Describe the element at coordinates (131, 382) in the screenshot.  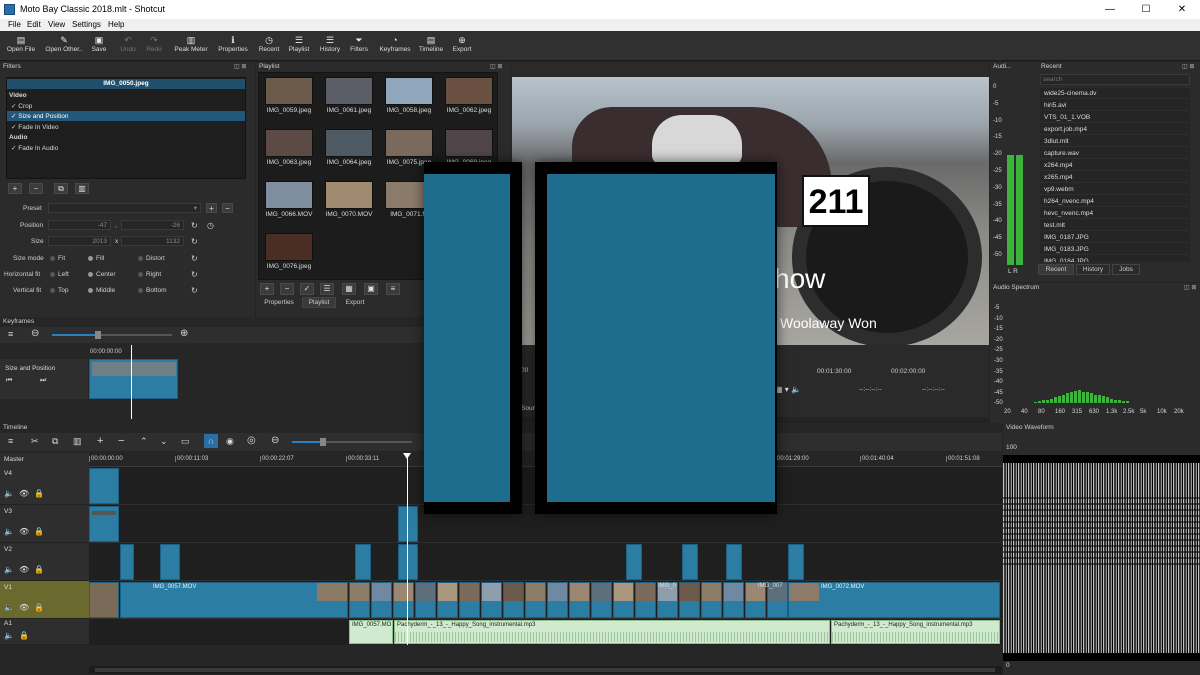
I see `keyframes-playhead` at that location.